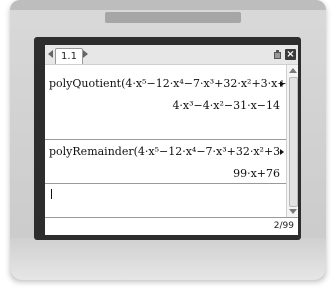 This screenshot has width=335, height=288. Describe the element at coordinates (290, 54) in the screenshot. I see `close-icon: ×` at that location.